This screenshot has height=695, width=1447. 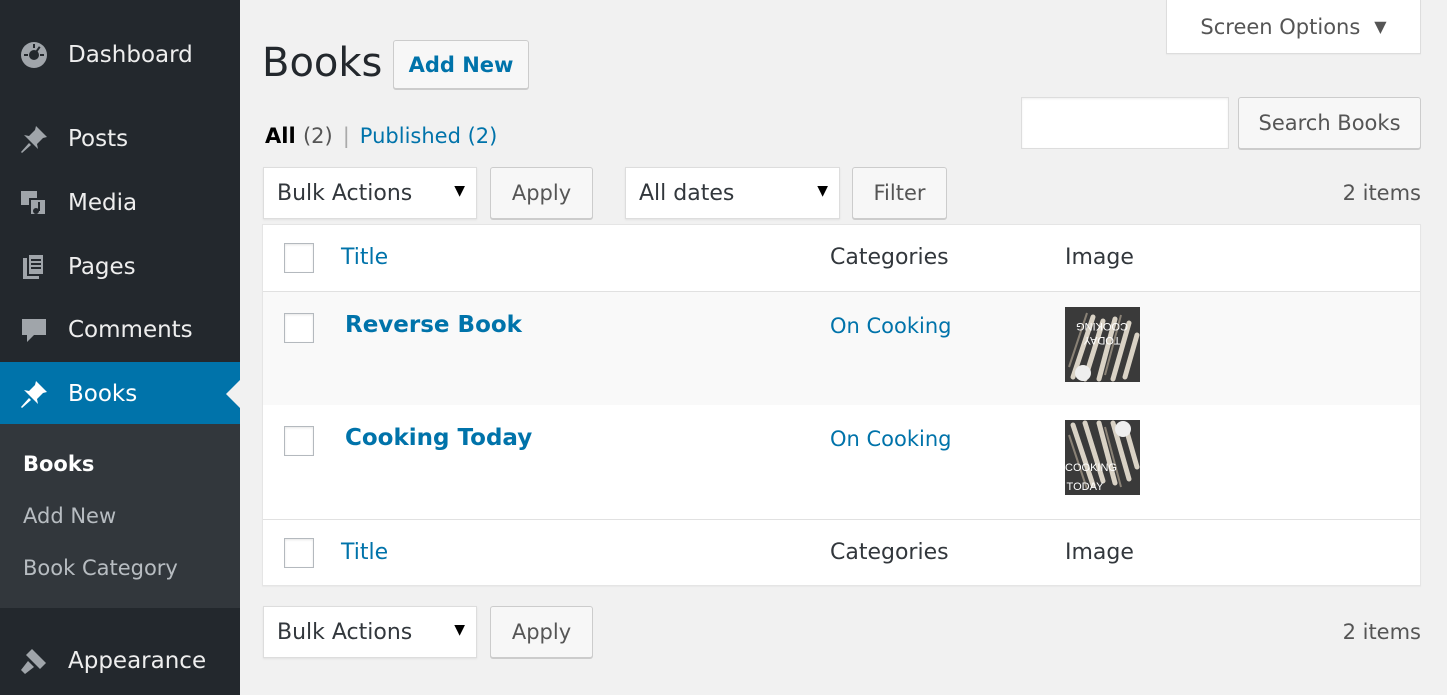 What do you see at coordinates (1125, 123) in the screenshot?
I see `search-input` at bounding box center [1125, 123].